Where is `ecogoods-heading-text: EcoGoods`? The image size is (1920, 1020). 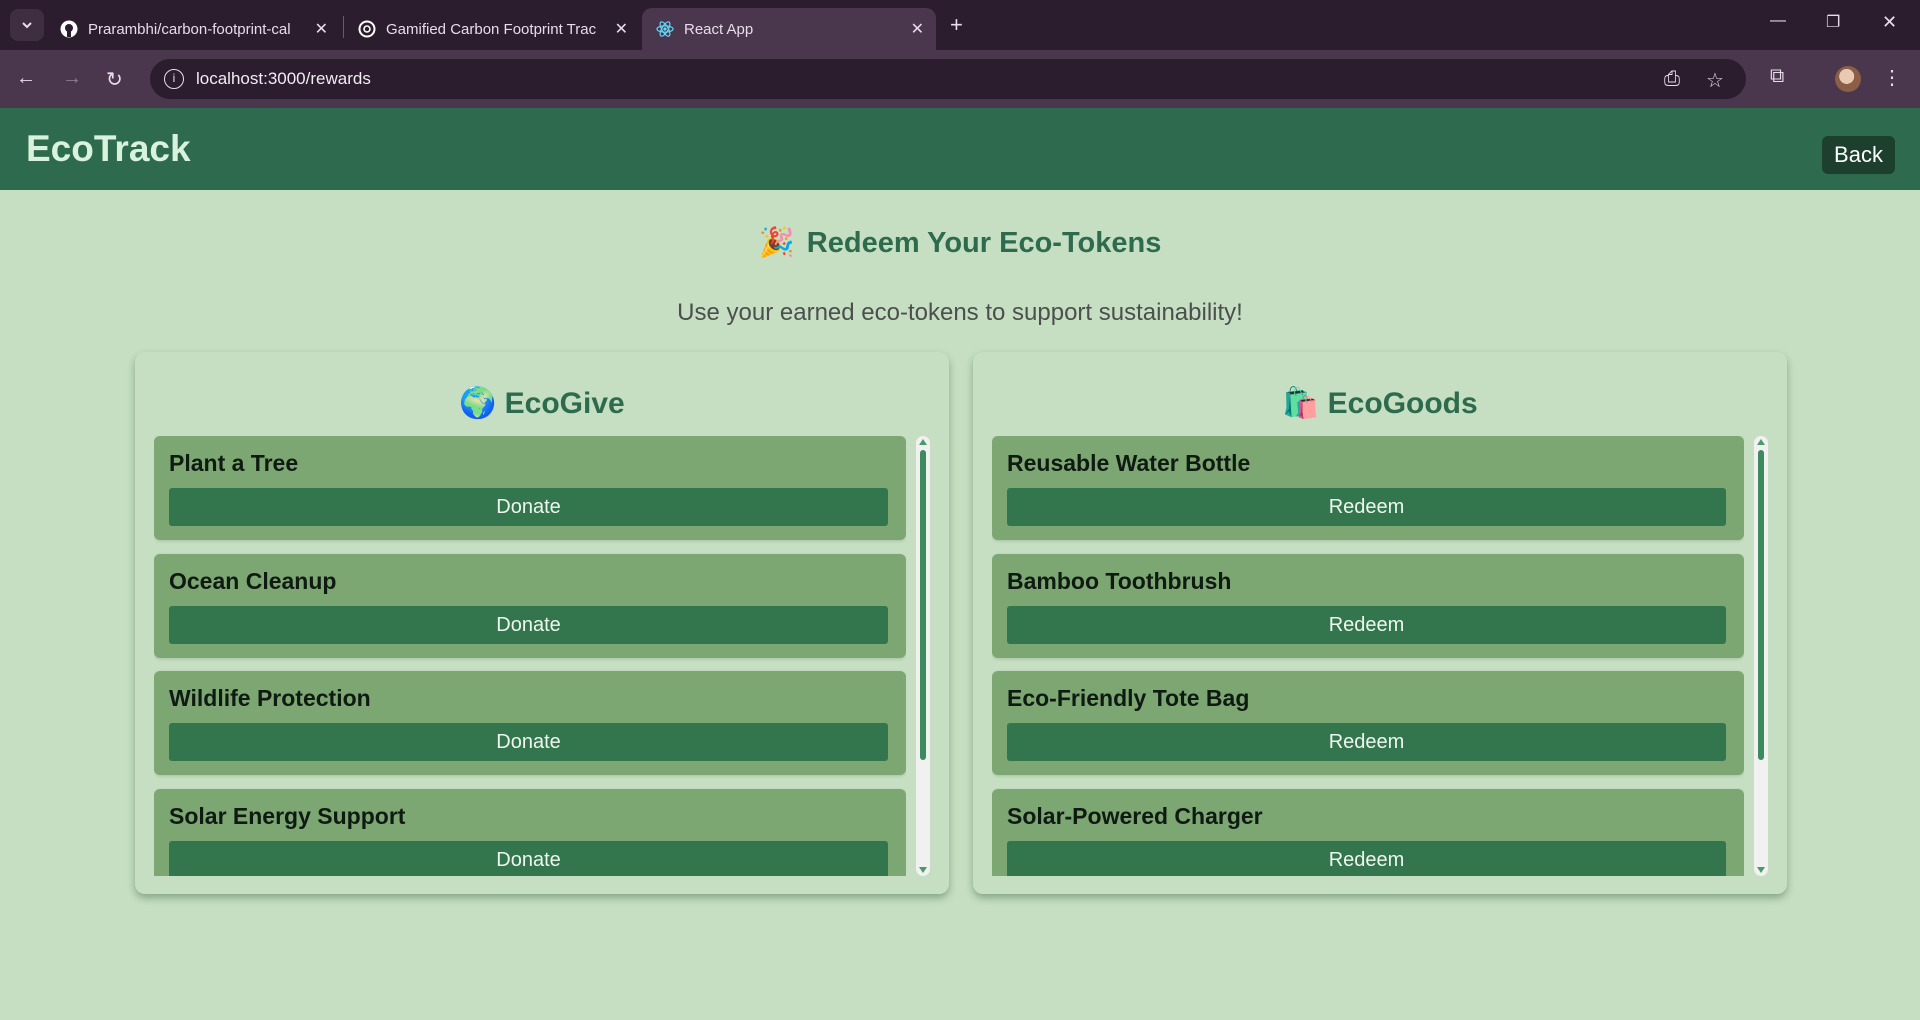
ecogoods-heading-text: EcoGoods is located at coordinates (1402, 403).